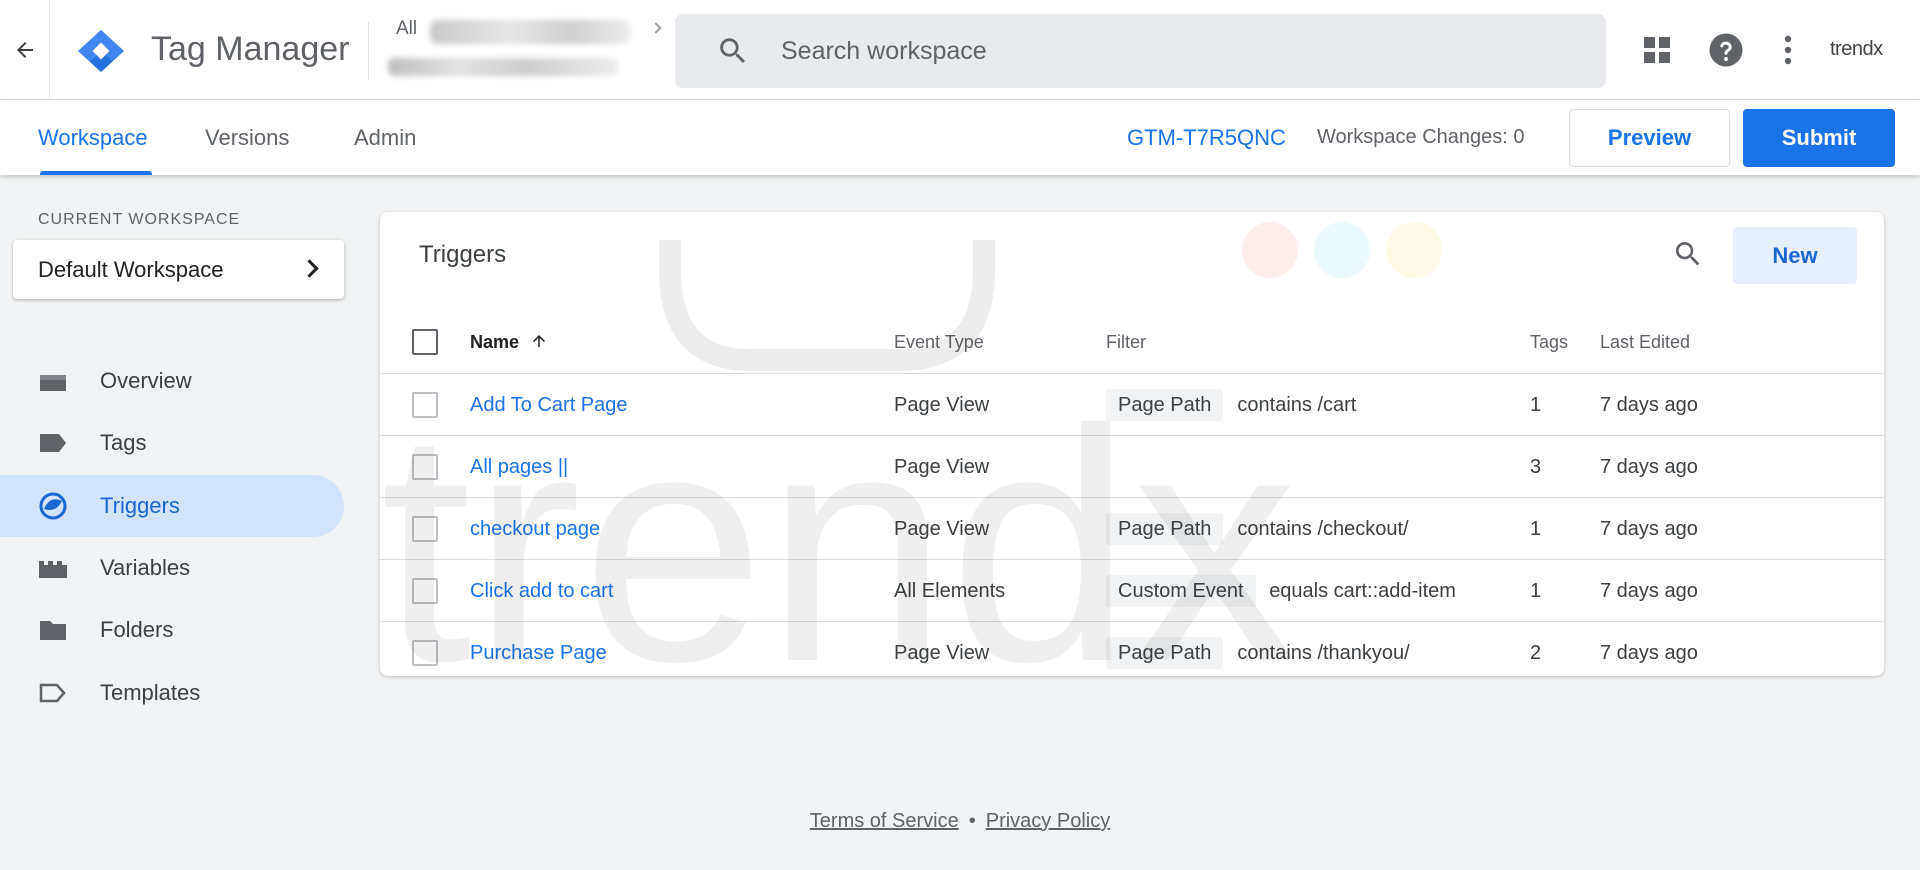 This screenshot has height=870, width=1920. Describe the element at coordinates (123, 442) in the screenshot. I see `sidebar-item-label: Tags` at that location.